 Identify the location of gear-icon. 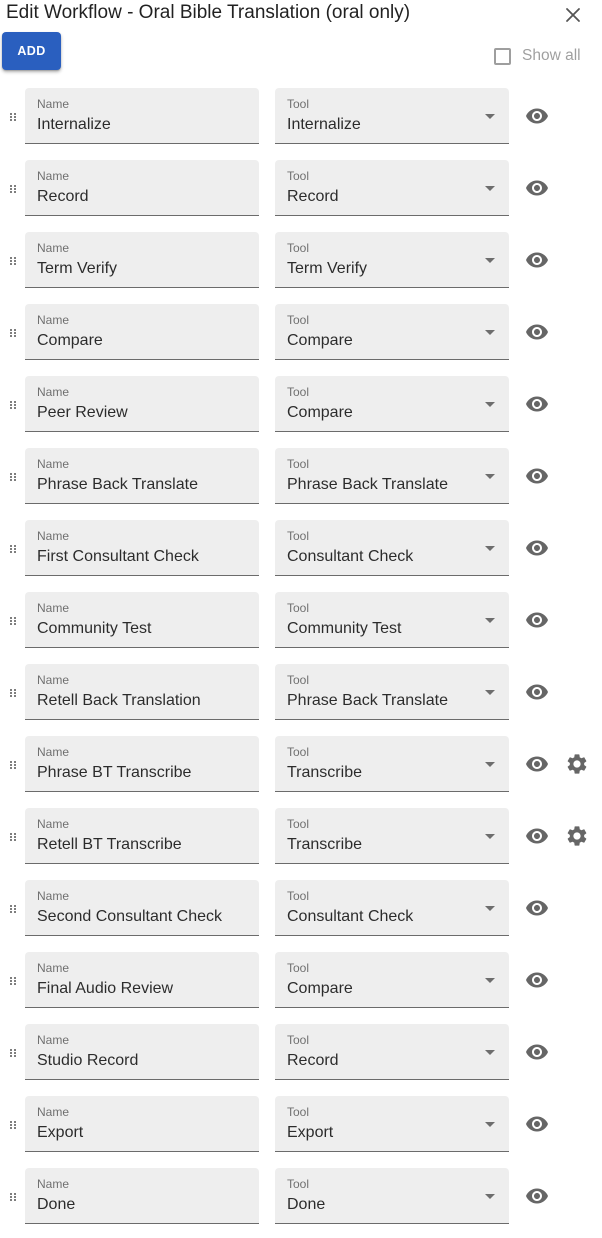
(577, 836).